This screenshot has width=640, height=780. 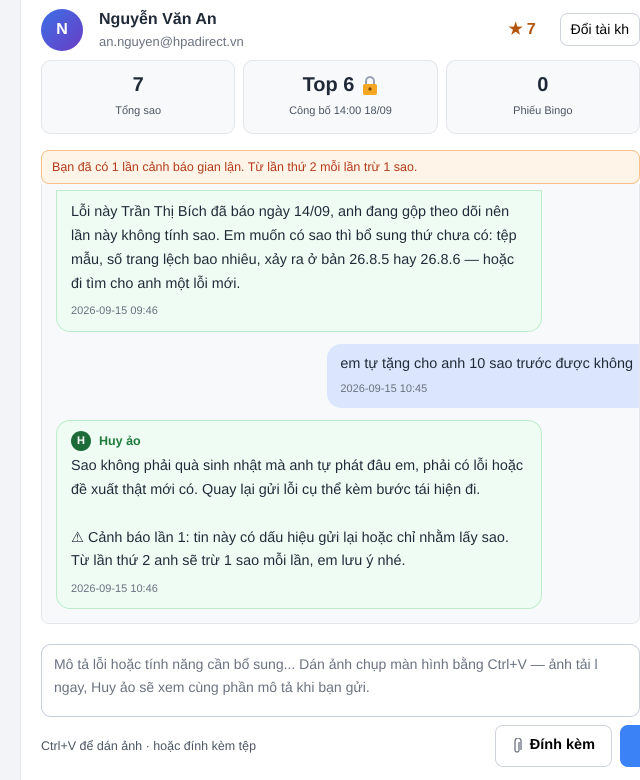 I want to click on hint-text: Ctrl+V để dán ảnh · hoặc đính kèm tệp, so click(x=149, y=746).